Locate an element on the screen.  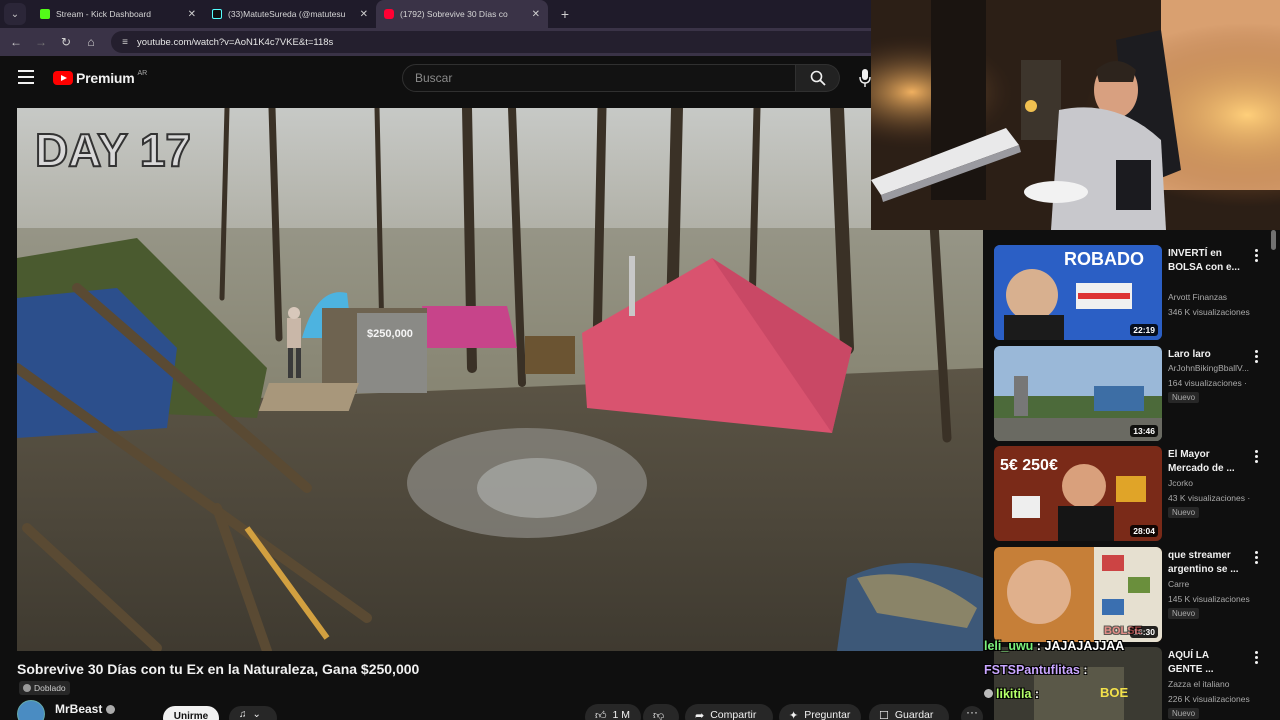
thumb-up-icon: 👍︎ is located at coordinates (601, 715).